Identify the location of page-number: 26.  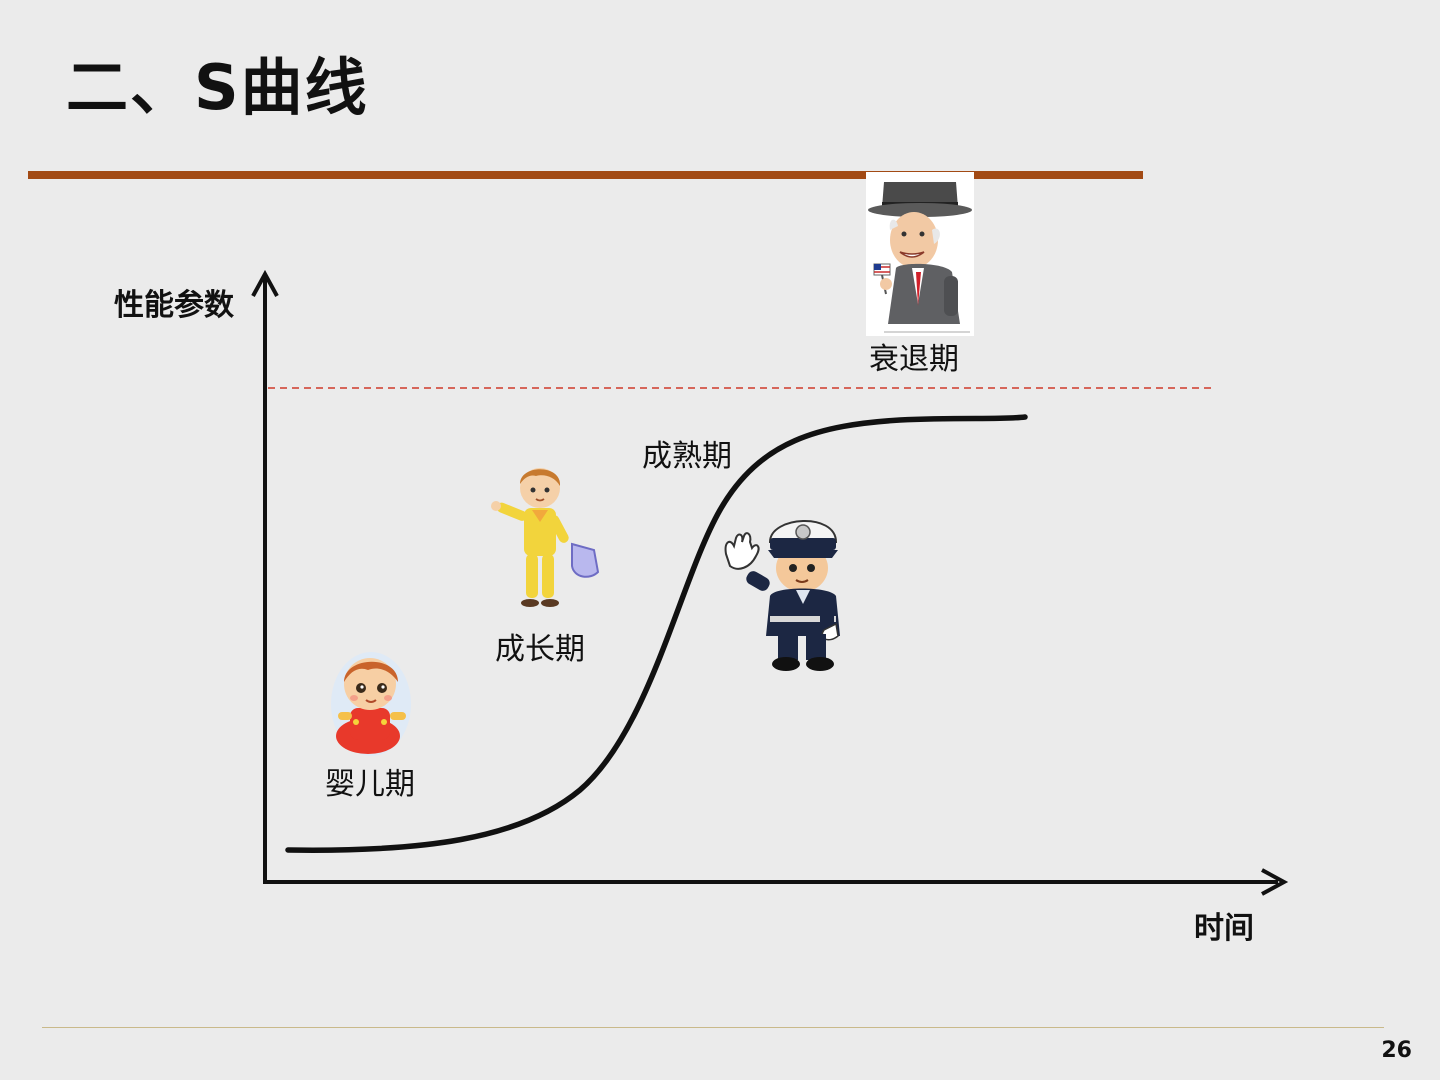
(1396, 1050).